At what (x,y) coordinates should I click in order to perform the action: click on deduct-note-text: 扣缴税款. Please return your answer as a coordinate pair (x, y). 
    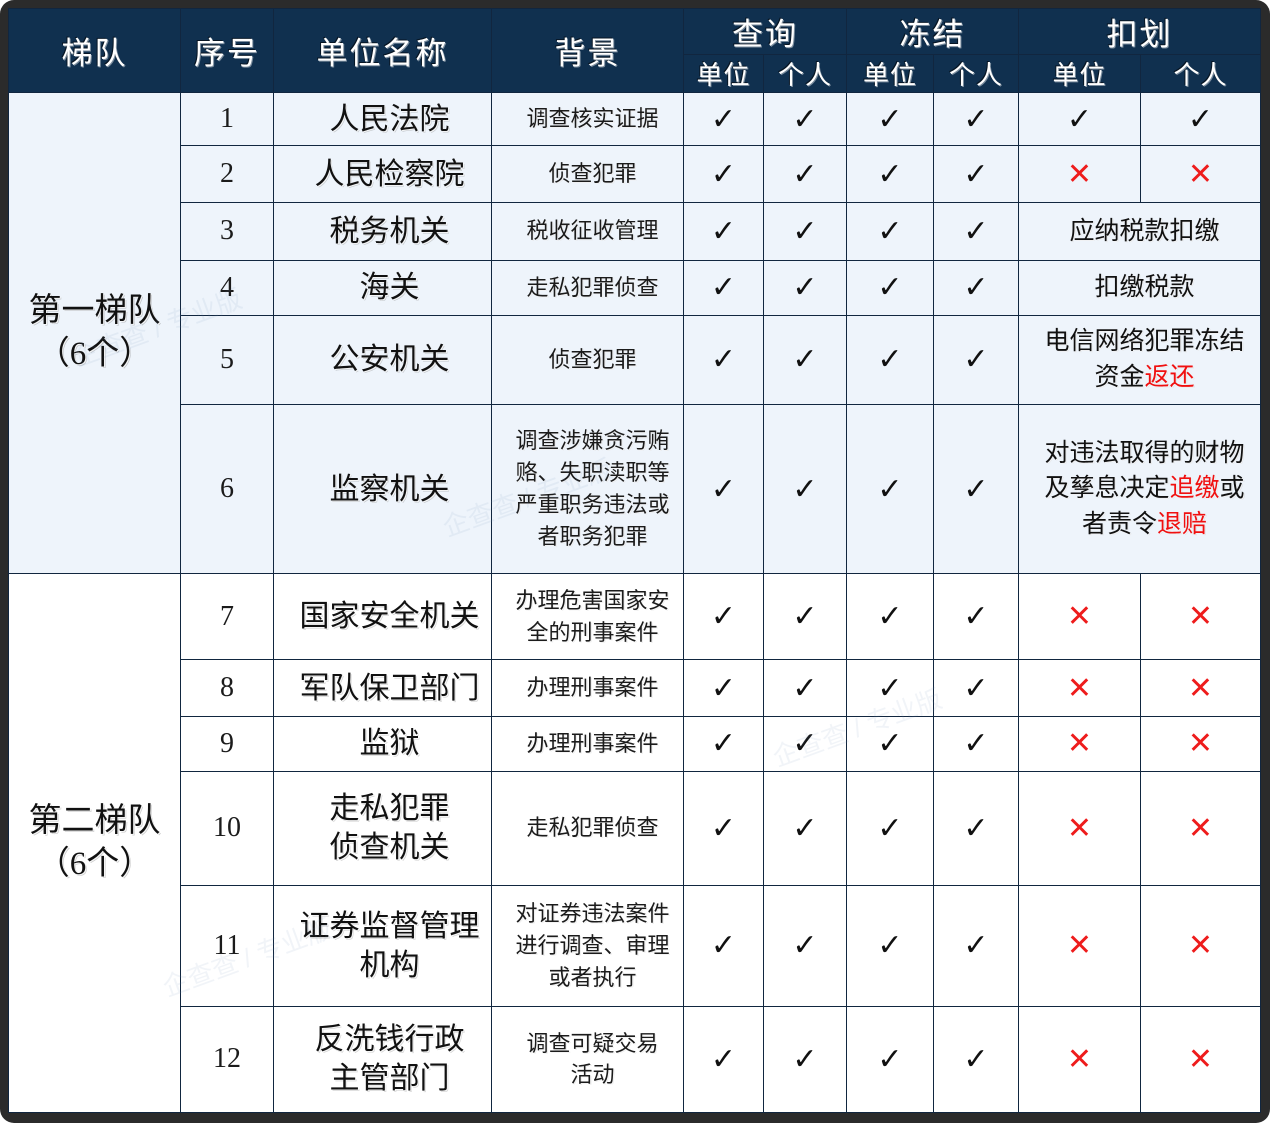
    Looking at the image, I should click on (1144, 287).